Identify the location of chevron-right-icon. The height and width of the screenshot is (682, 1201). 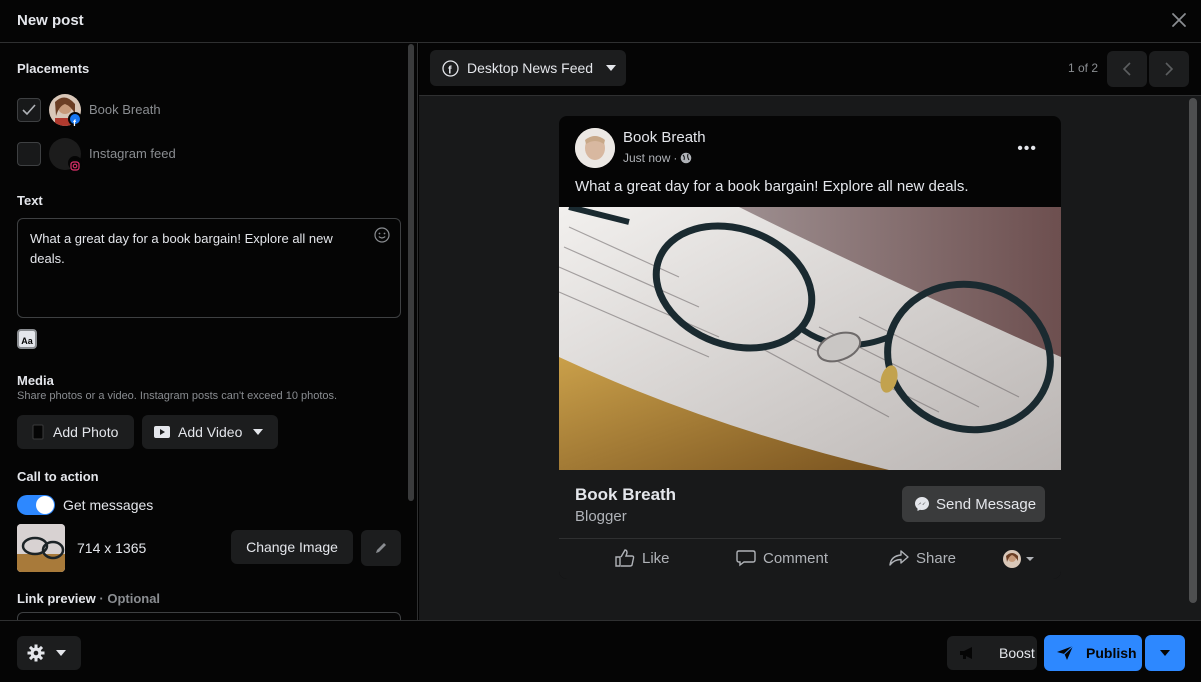
(1169, 69).